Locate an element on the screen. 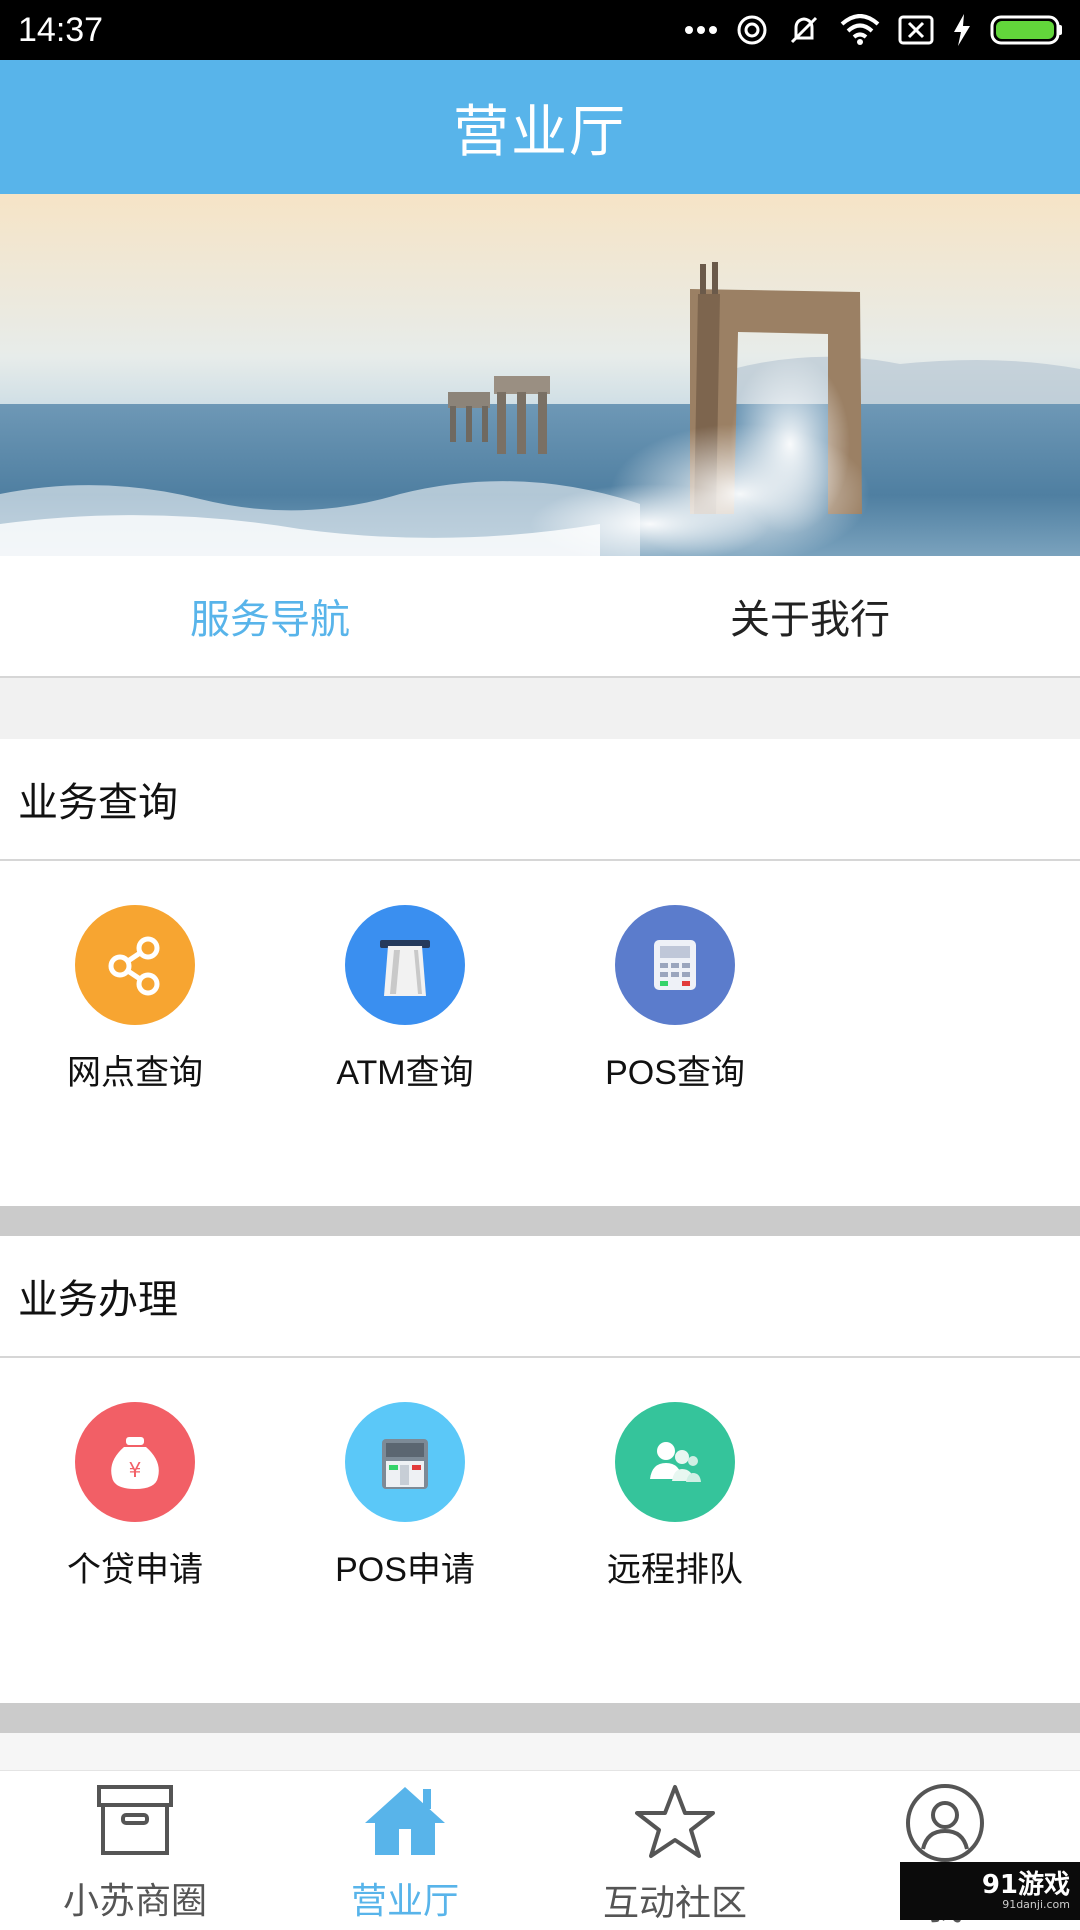  status-icons is located at coordinates (874, 30).